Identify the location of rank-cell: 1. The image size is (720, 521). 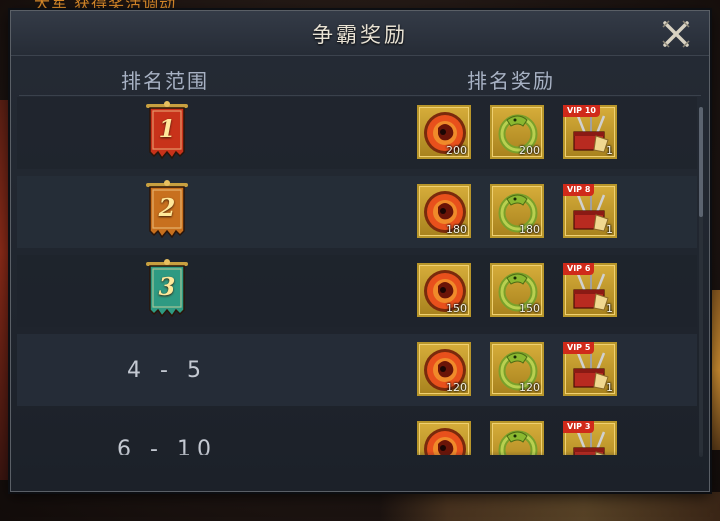
(167, 133).